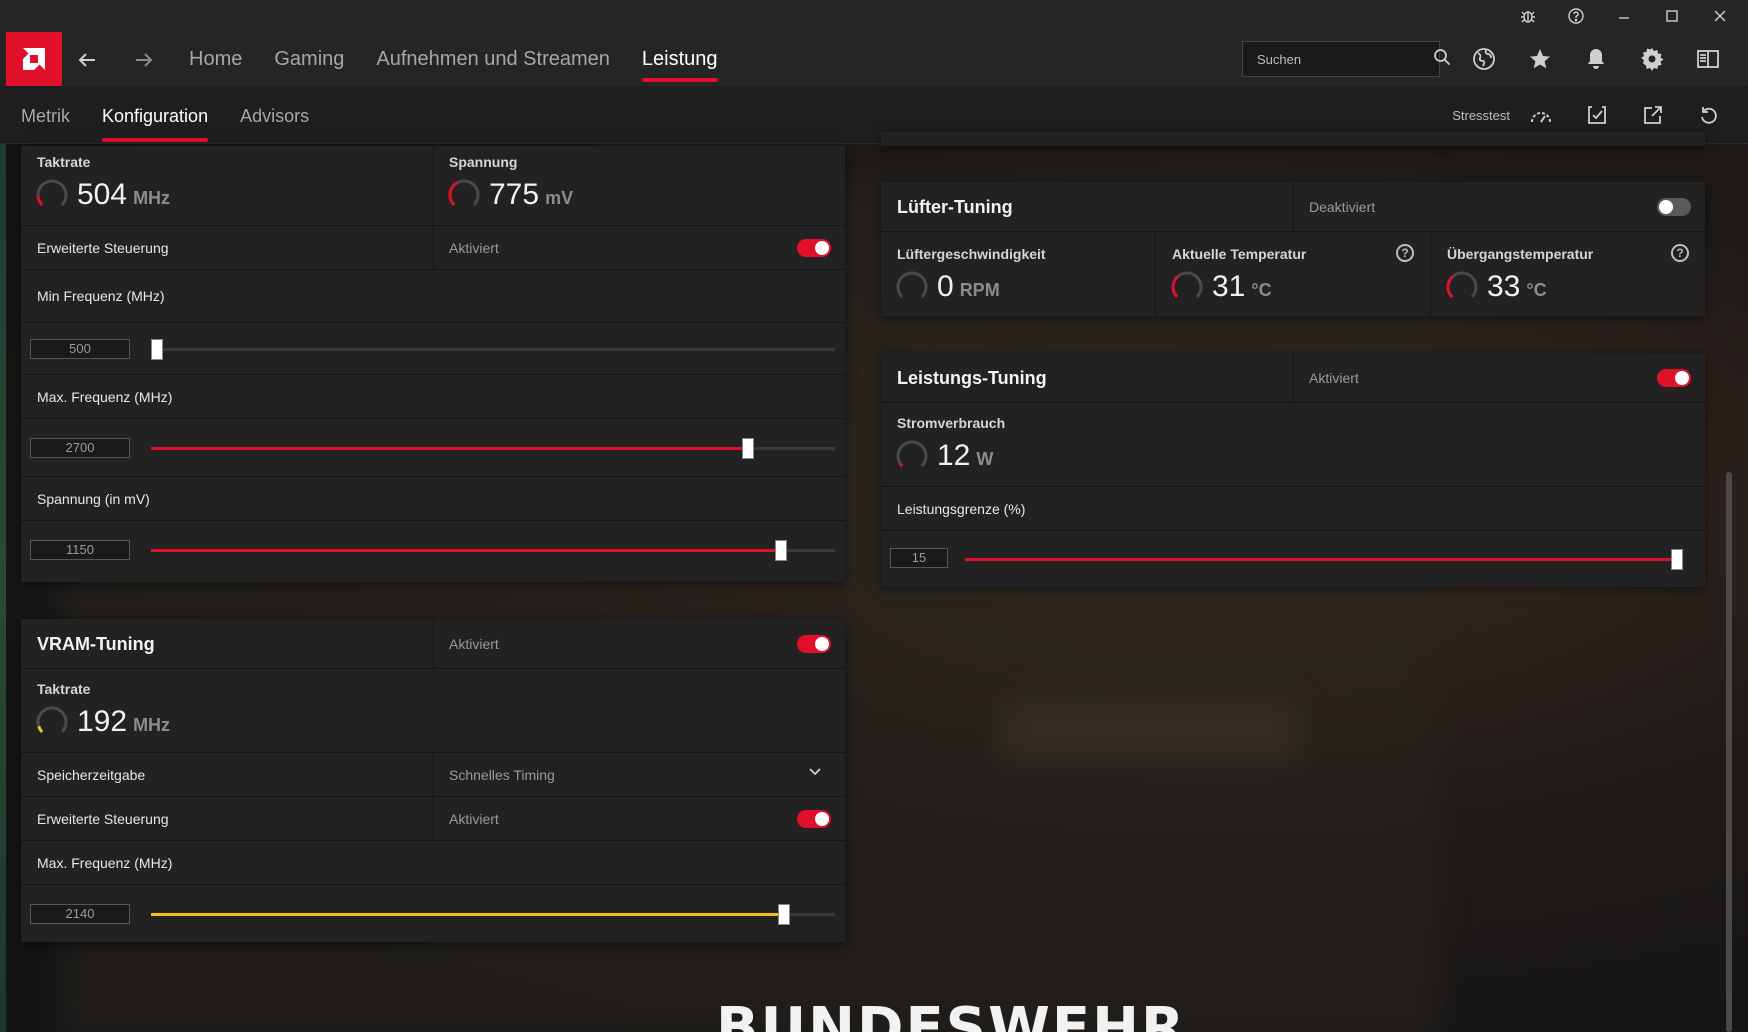 This screenshot has width=1748, height=1032. I want to click on min-freq-header: Min Frequenz (MHz), so click(433, 296).